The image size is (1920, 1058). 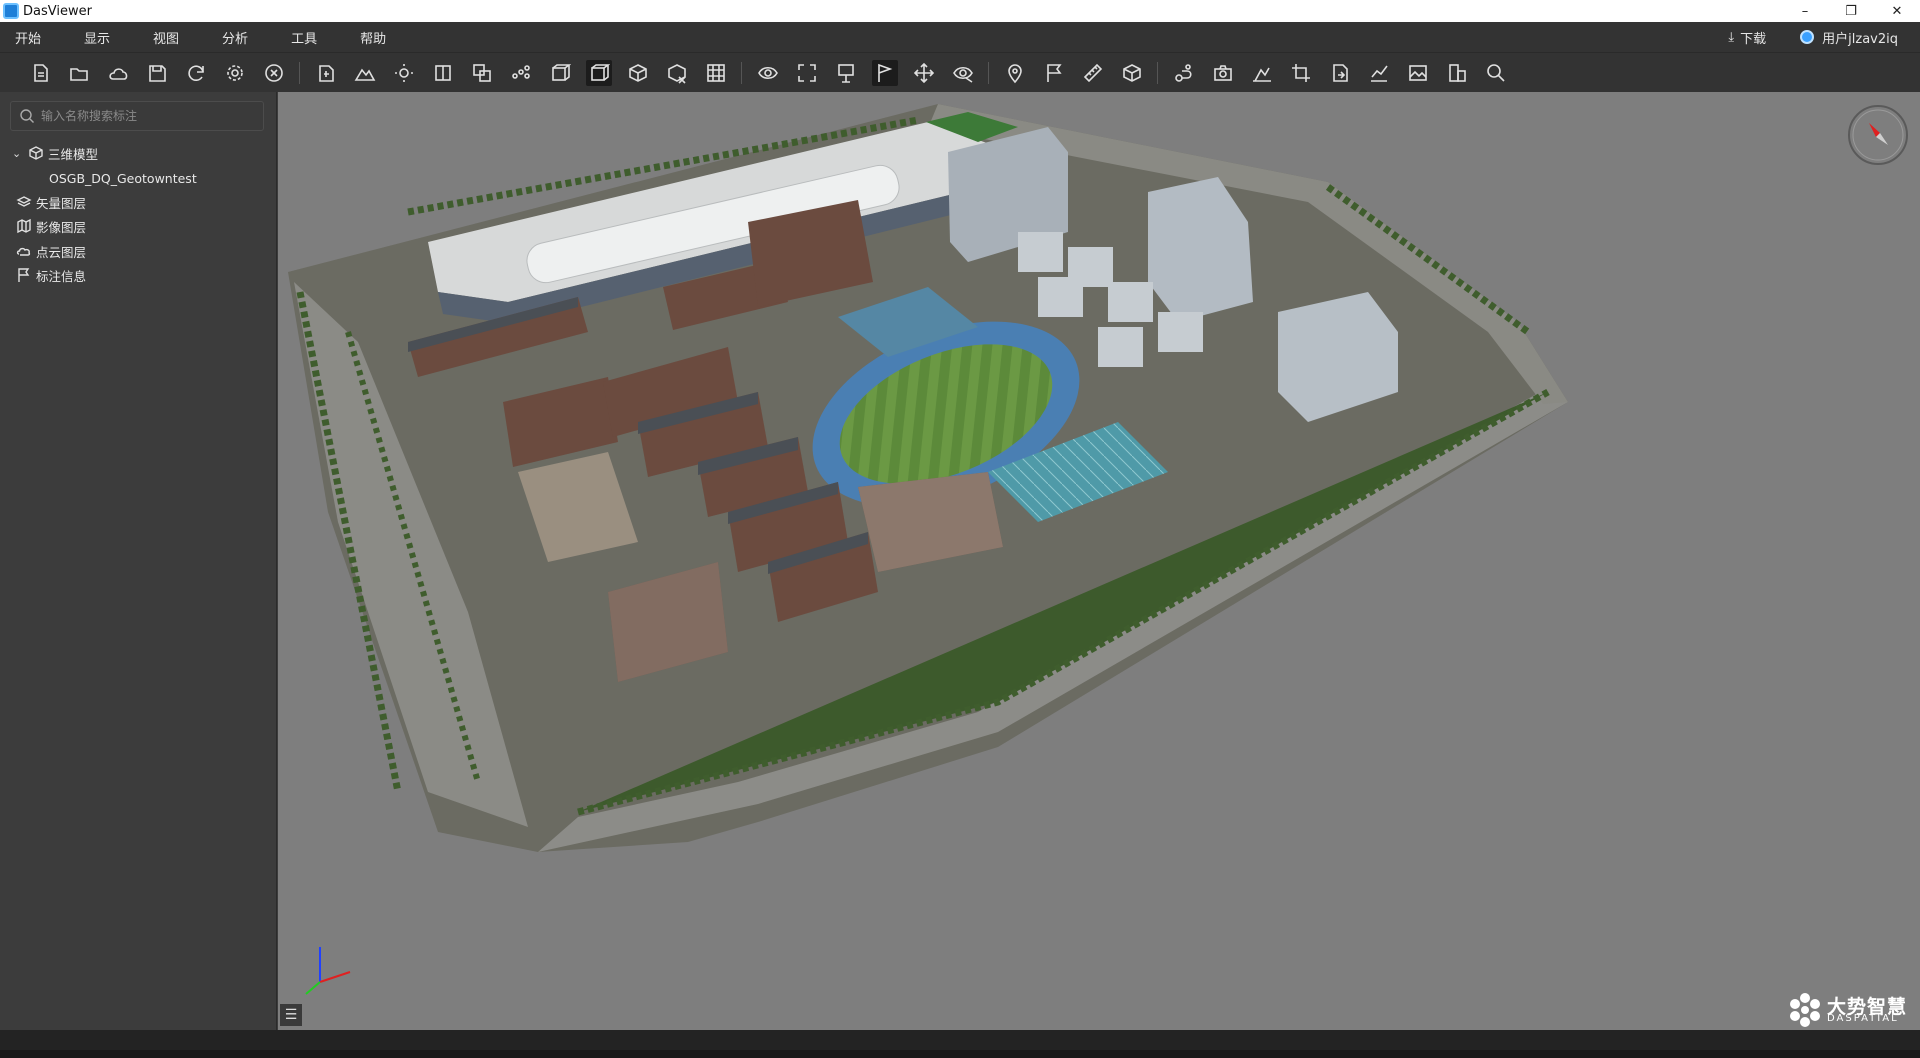 I want to click on tree-item-3d-model: ⌄ 三维模型, so click(x=49, y=153).